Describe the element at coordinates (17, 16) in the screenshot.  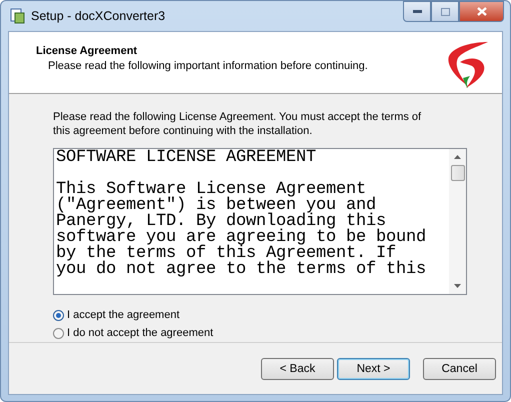
I see `setup-app-icon` at that location.